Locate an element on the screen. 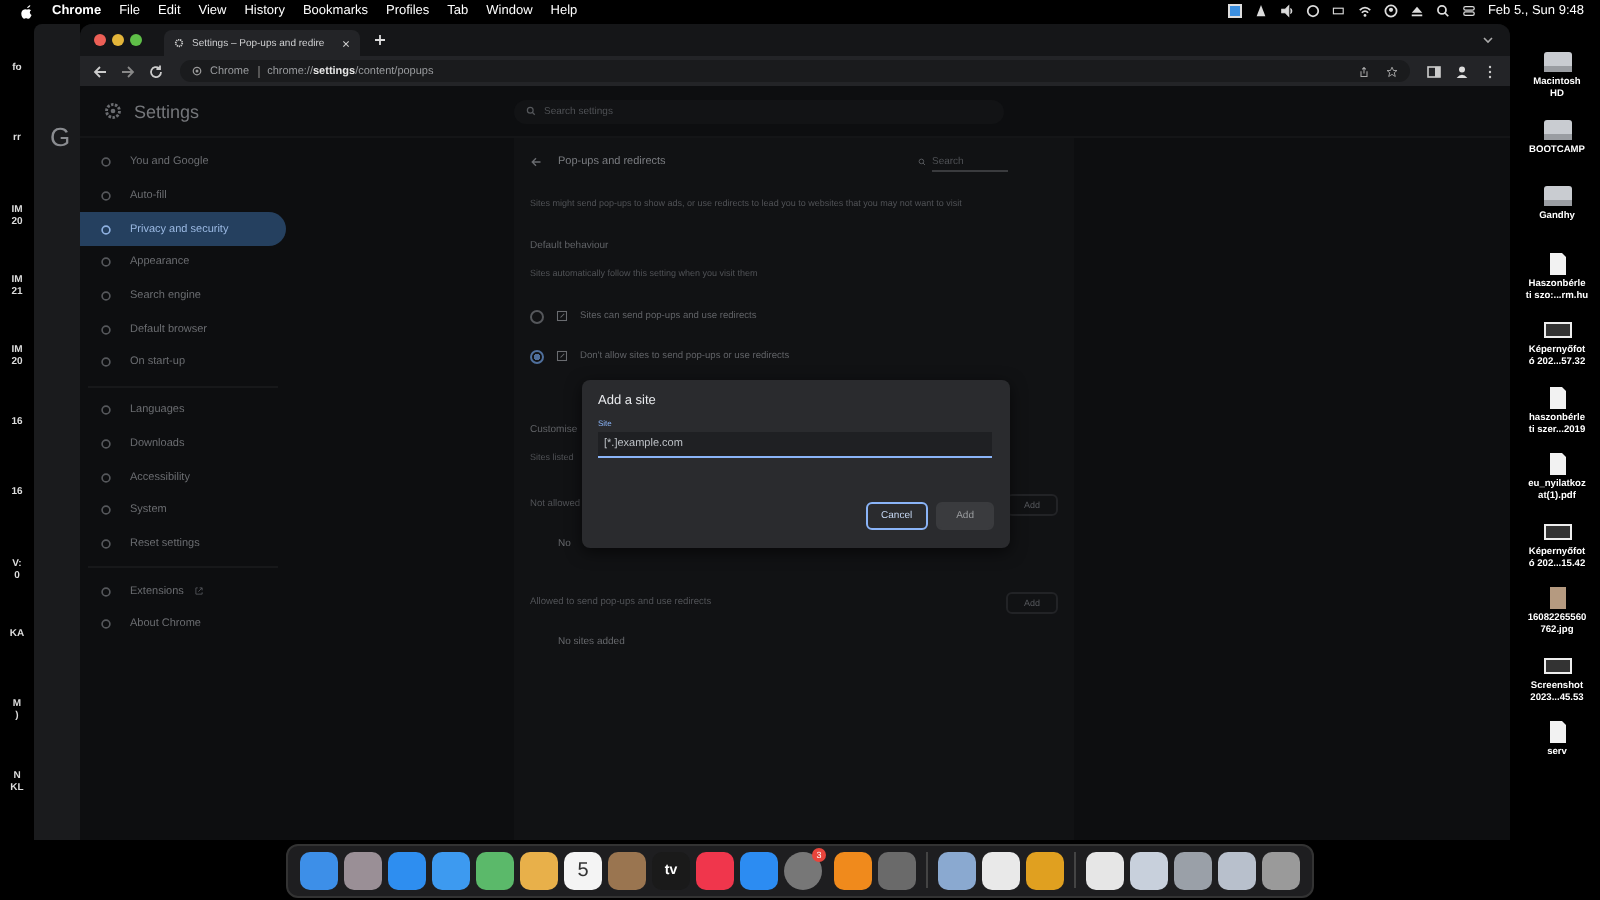 The image size is (1600, 900). minimize-window-icon is located at coordinates (118, 40).